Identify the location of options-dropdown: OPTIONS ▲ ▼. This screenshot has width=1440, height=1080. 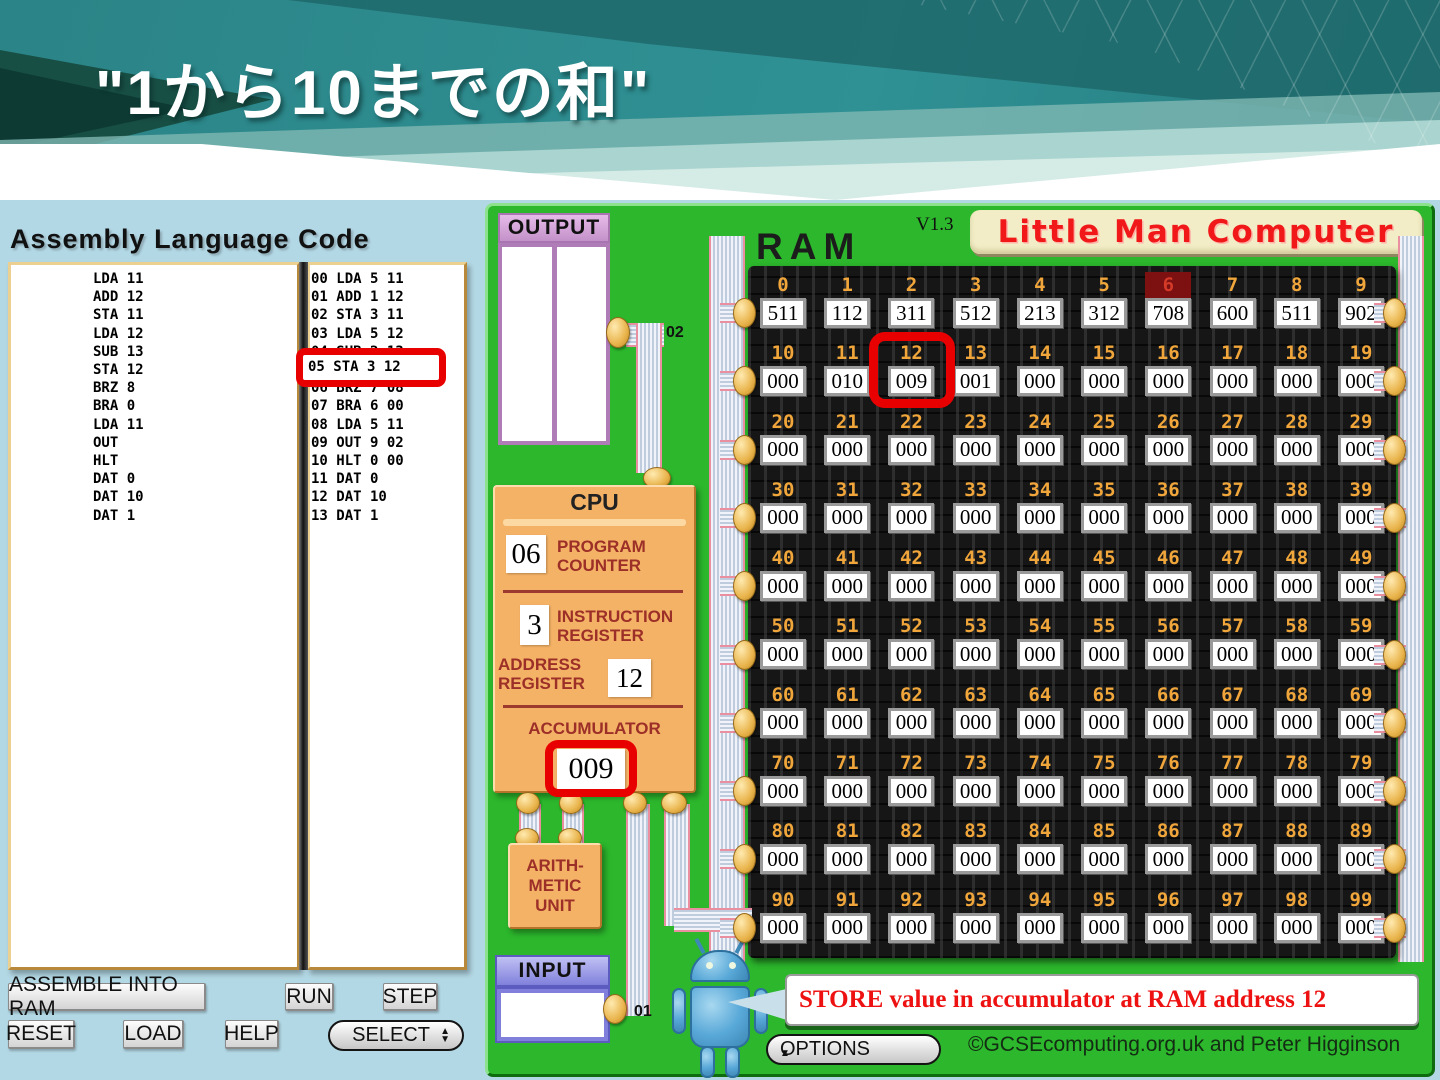
(853, 1049).